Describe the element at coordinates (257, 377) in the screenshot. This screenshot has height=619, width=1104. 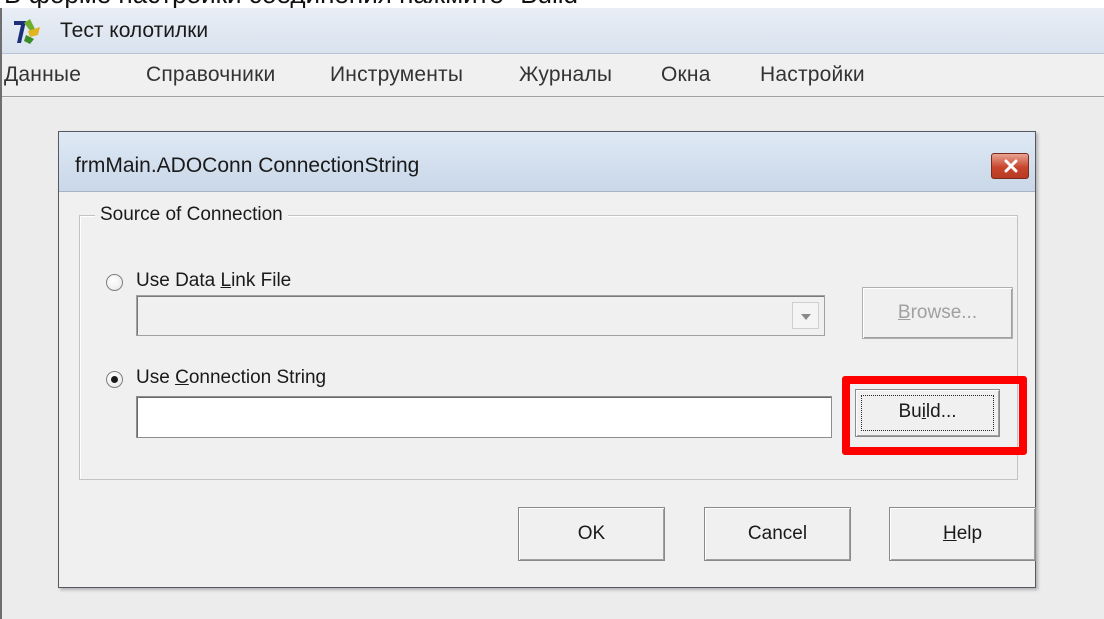
I see `label-part: onnection String` at that location.